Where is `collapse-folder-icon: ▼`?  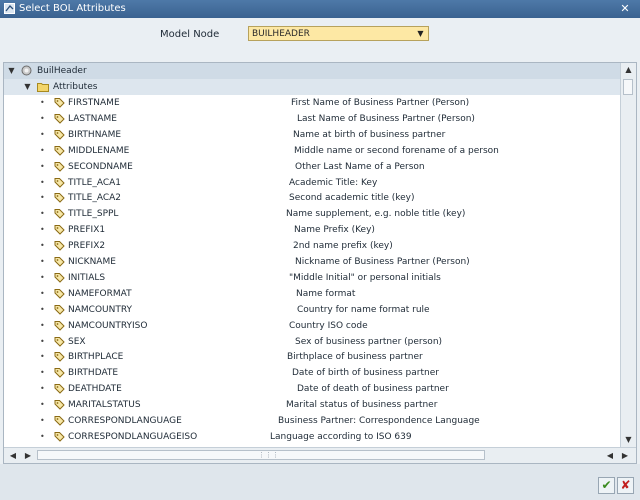 collapse-folder-icon: ▼ is located at coordinates (27, 87).